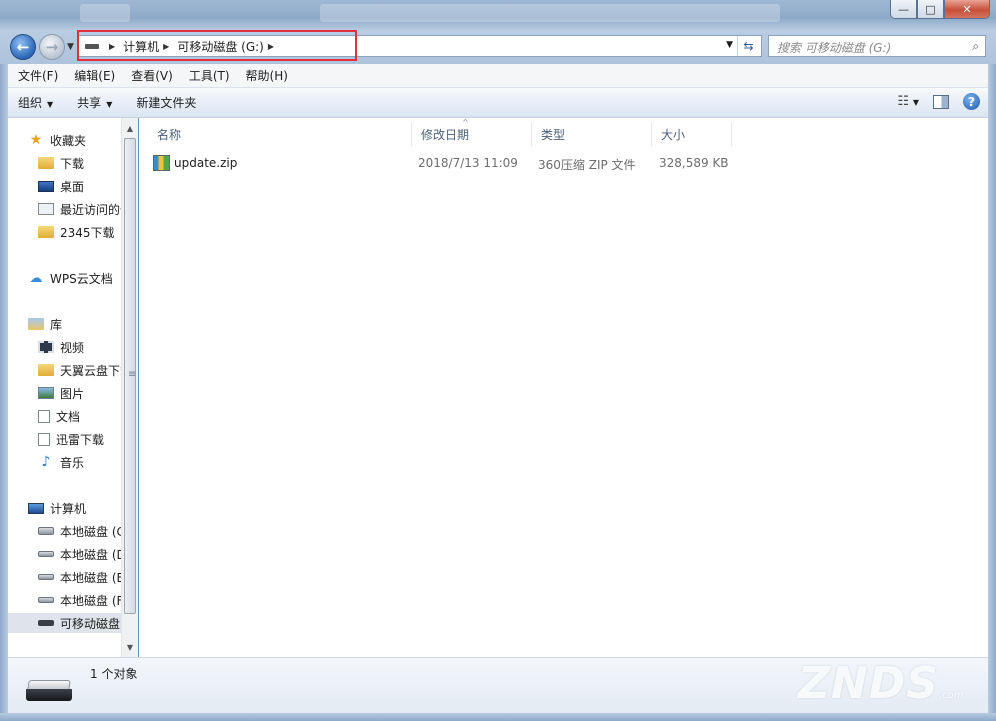 The width and height of the screenshot is (996, 721). Describe the element at coordinates (90, 531) in the screenshot. I see `nav-label: 本地磁盘 (C:)` at that location.